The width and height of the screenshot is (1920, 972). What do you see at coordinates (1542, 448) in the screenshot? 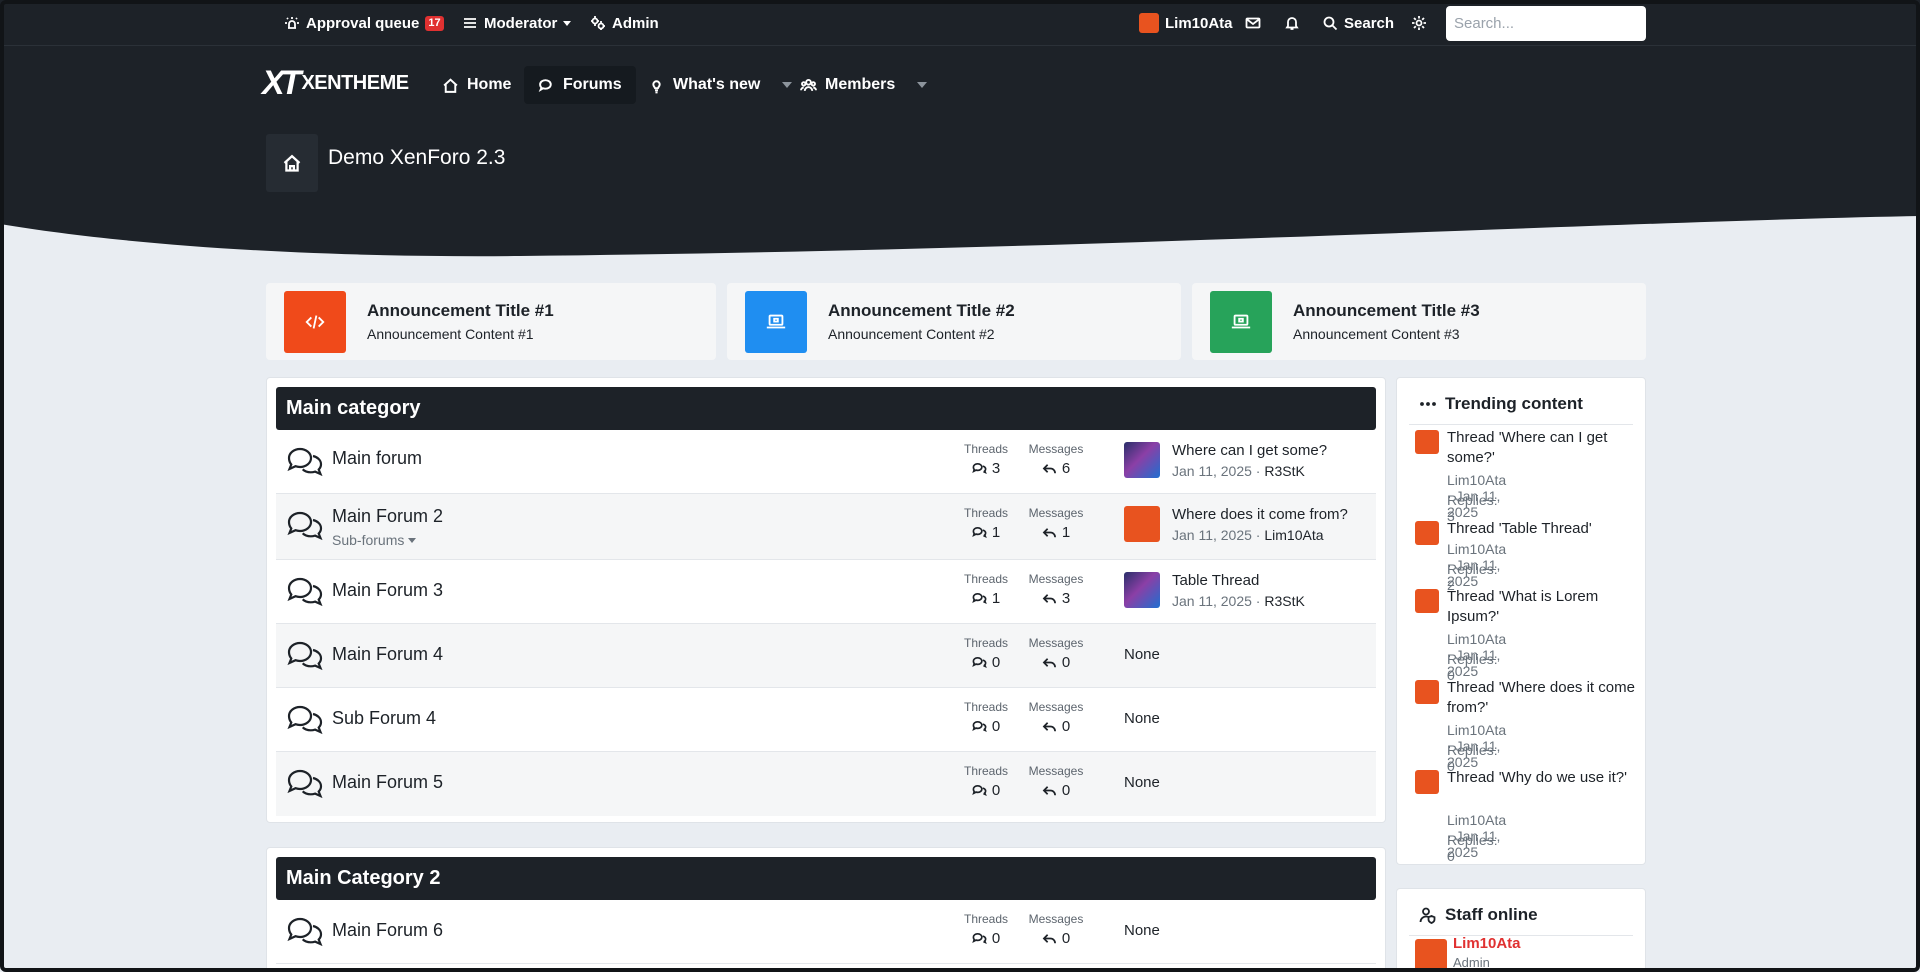
I see `trending-item-title: Thread 'Where can I get some?'` at bounding box center [1542, 448].